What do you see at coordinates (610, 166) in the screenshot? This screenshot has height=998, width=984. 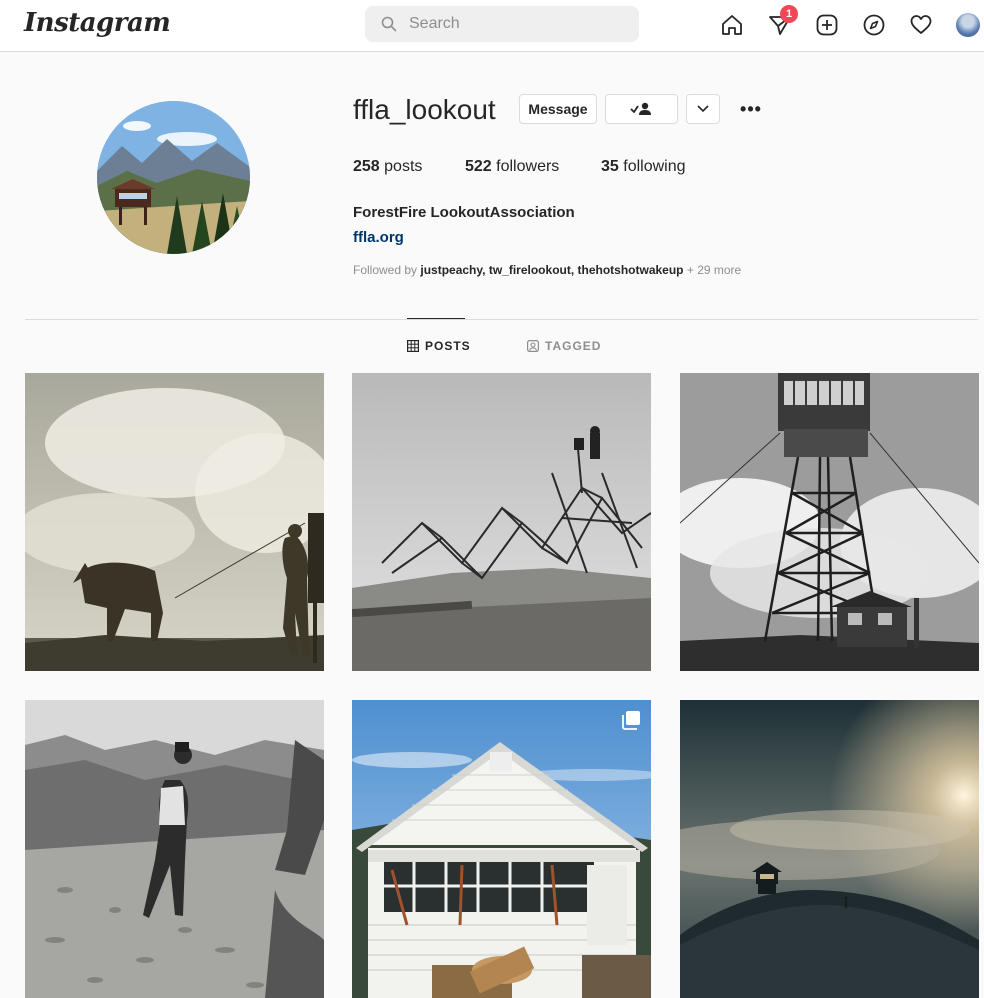 I see `following-count: 35` at bounding box center [610, 166].